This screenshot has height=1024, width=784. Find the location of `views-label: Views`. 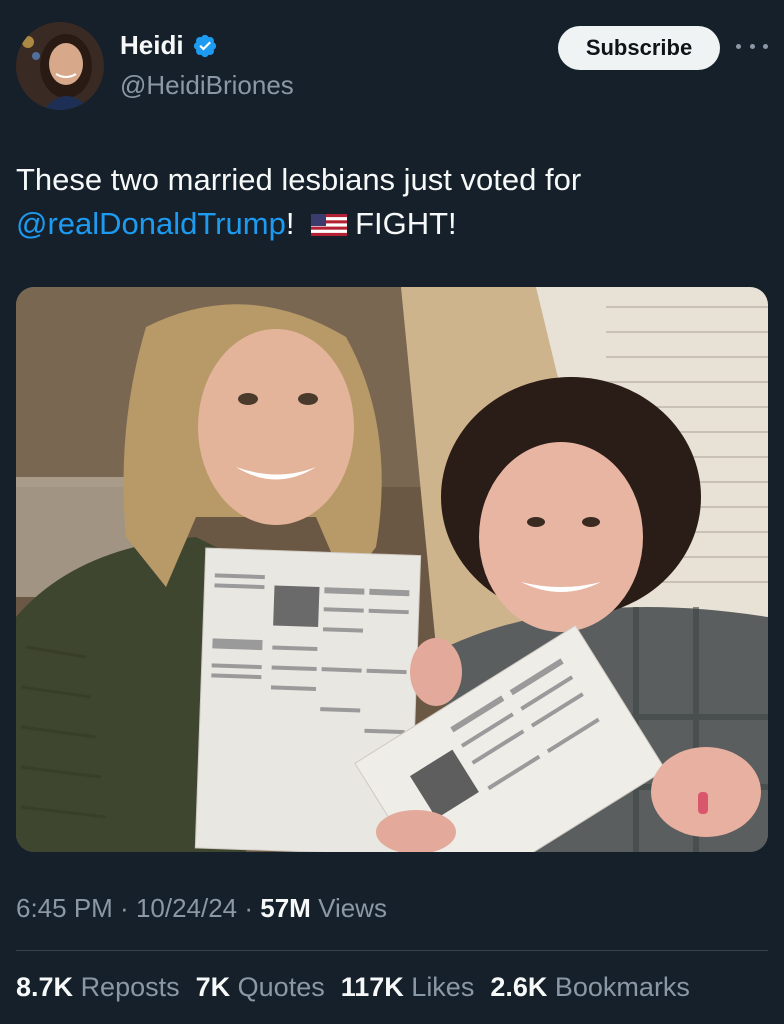

views-label: Views is located at coordinates (348, 908).